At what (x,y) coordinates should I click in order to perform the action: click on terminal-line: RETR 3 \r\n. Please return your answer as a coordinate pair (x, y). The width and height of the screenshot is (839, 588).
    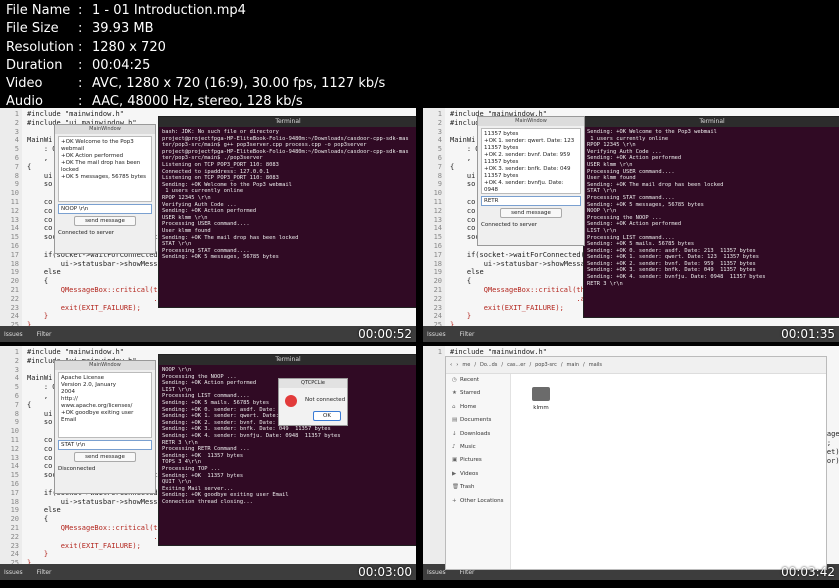
    Looking at the image, I should click on (180, 442).